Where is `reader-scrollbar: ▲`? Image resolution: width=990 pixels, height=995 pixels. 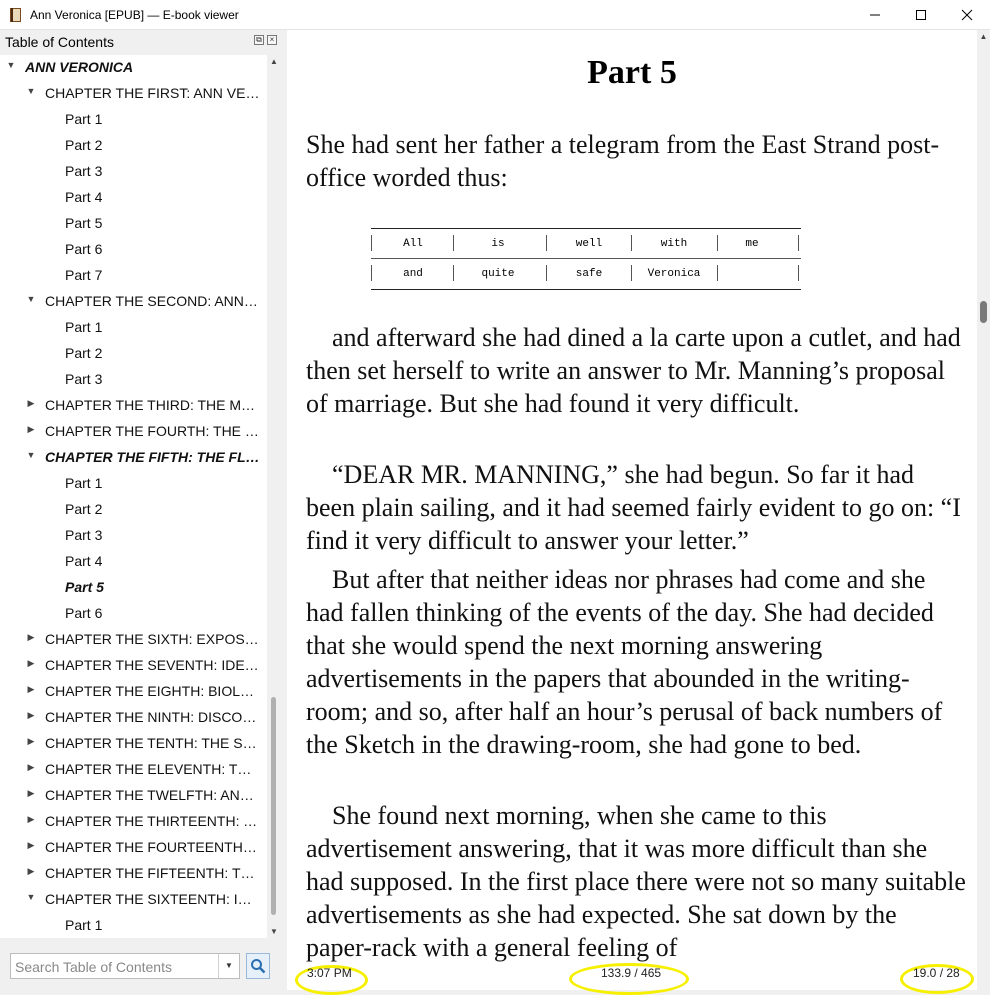
reader-scrollbar: ▲ is located at coordinates (983, 510).